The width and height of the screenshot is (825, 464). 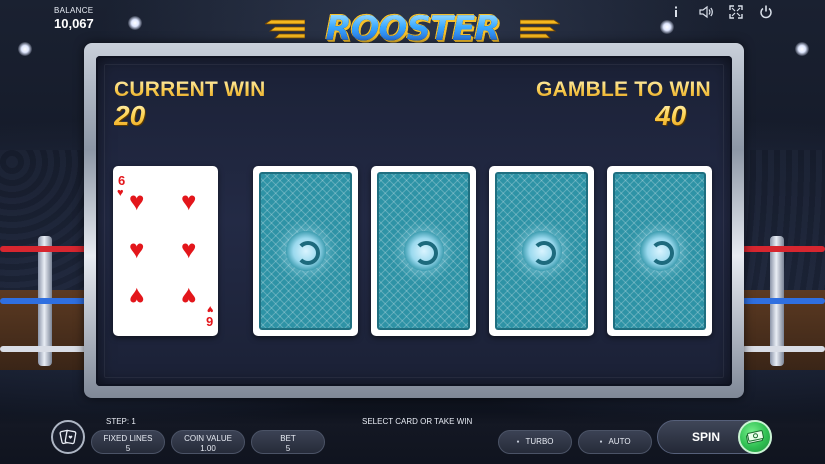 What do you see at coordinates (288, 448) in the screenshot?
I see `bet-value: 5` at bounding box center [288, 448].